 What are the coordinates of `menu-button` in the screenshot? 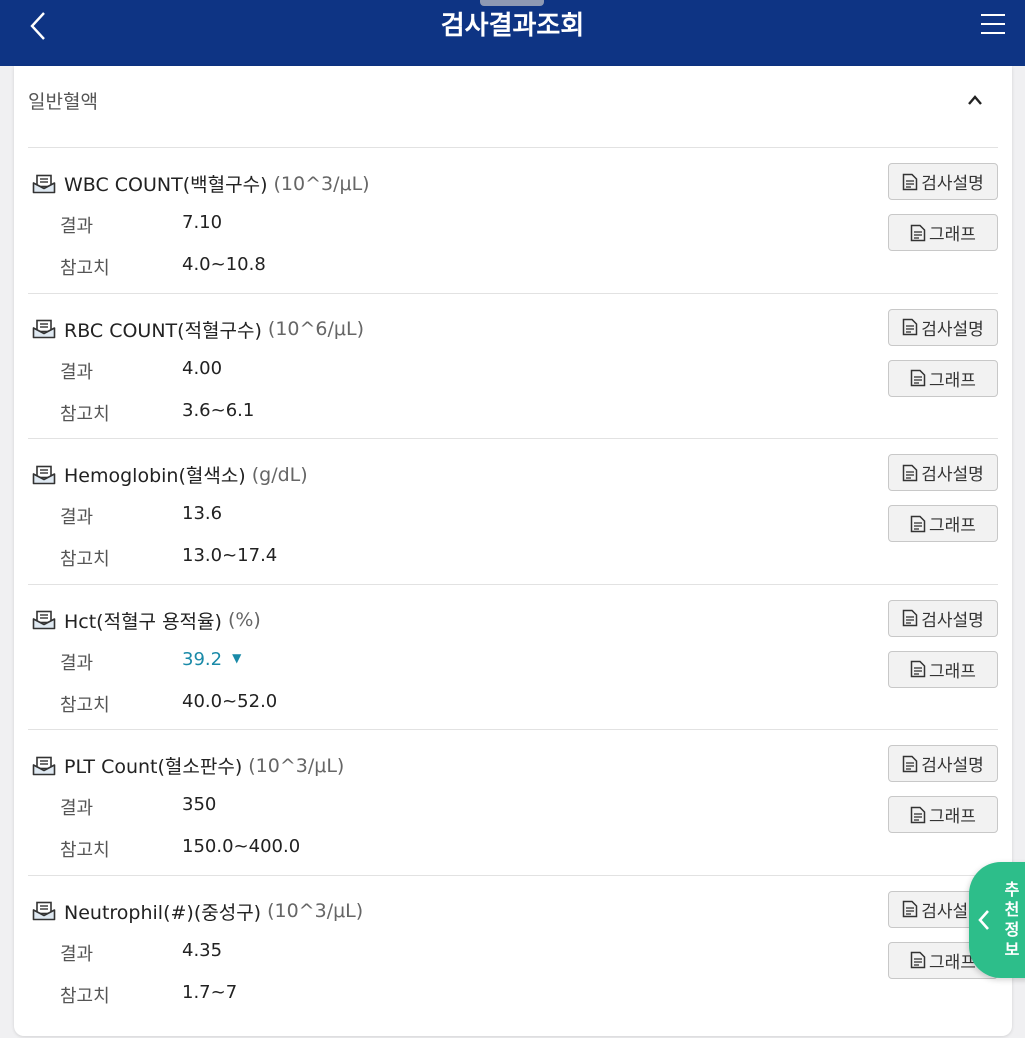 It's located at (993, 24).